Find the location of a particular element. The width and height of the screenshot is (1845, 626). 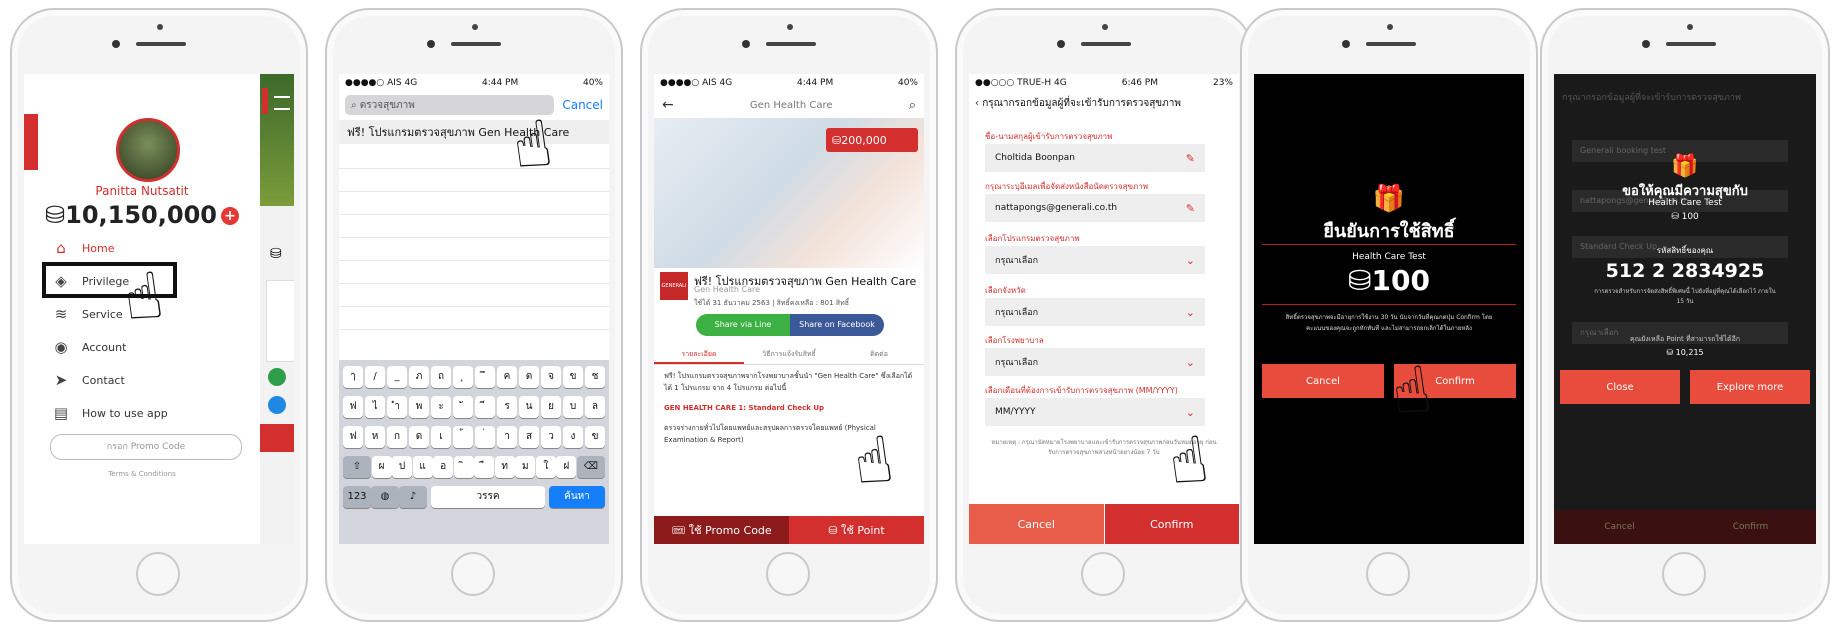

promo-code-input: กรอก Promo Code is located at coordinates (146, 447).